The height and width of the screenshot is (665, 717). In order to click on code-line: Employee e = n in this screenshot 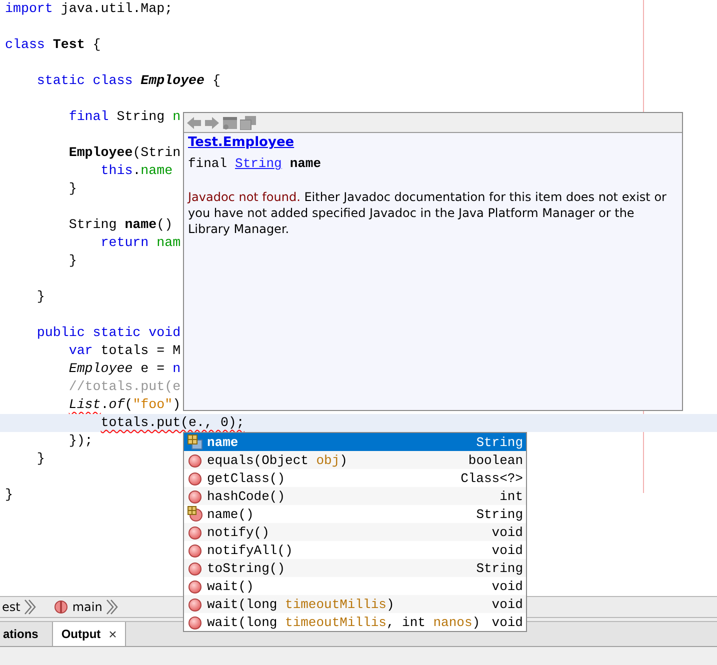, I will do `click(124, 368)`.